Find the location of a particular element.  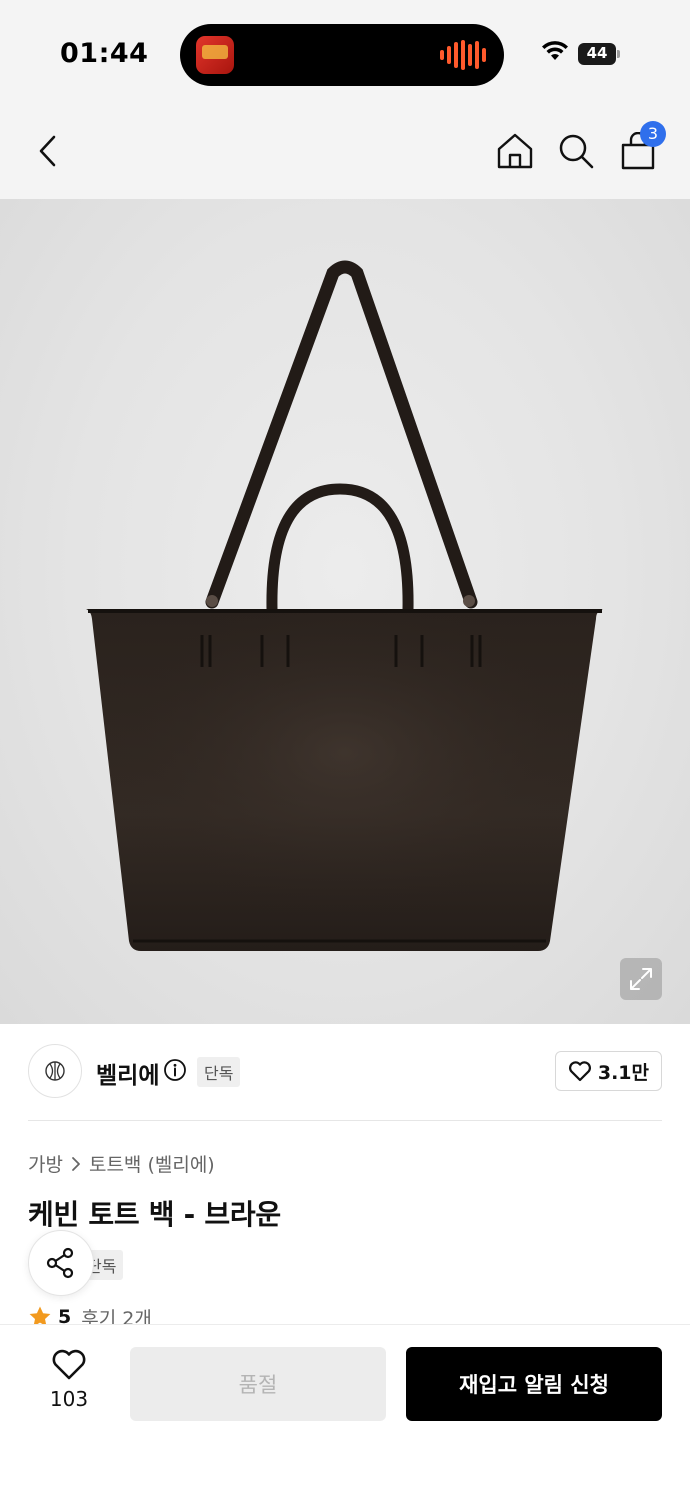

audio-waveform-icon is located at coordinates (463, 55).